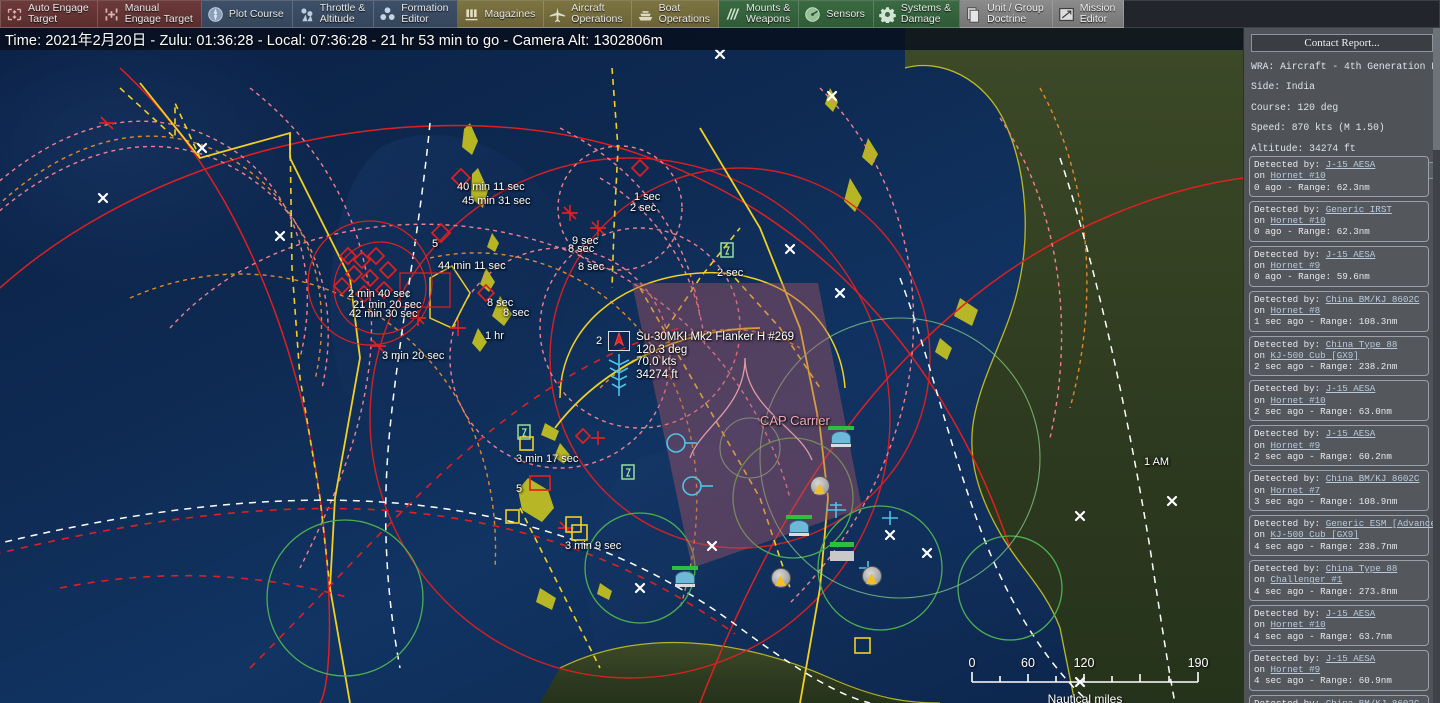 The width and height of the screenshot is (1440, 703). I want to click on unit-speed-label: 70.0 kts, so click(656, 362).